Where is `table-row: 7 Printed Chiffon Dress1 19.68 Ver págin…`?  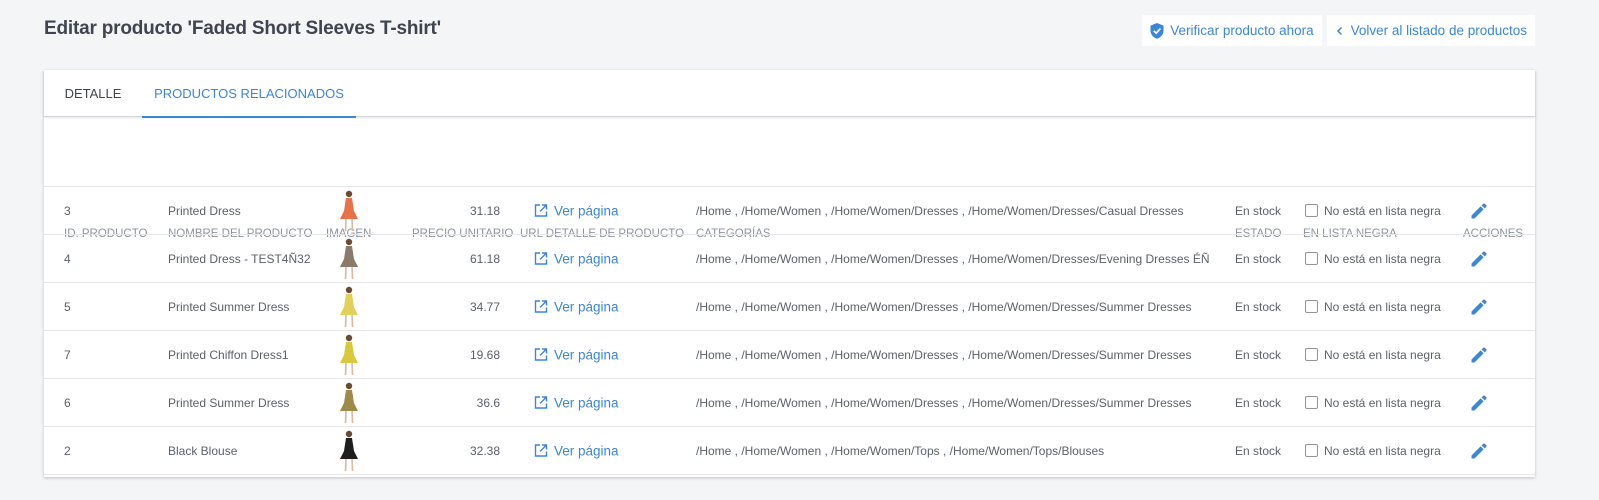 table-row: 7 Printed Chiffon Dress1 19.68 Ver págin… is located at coordinates (789, 355).